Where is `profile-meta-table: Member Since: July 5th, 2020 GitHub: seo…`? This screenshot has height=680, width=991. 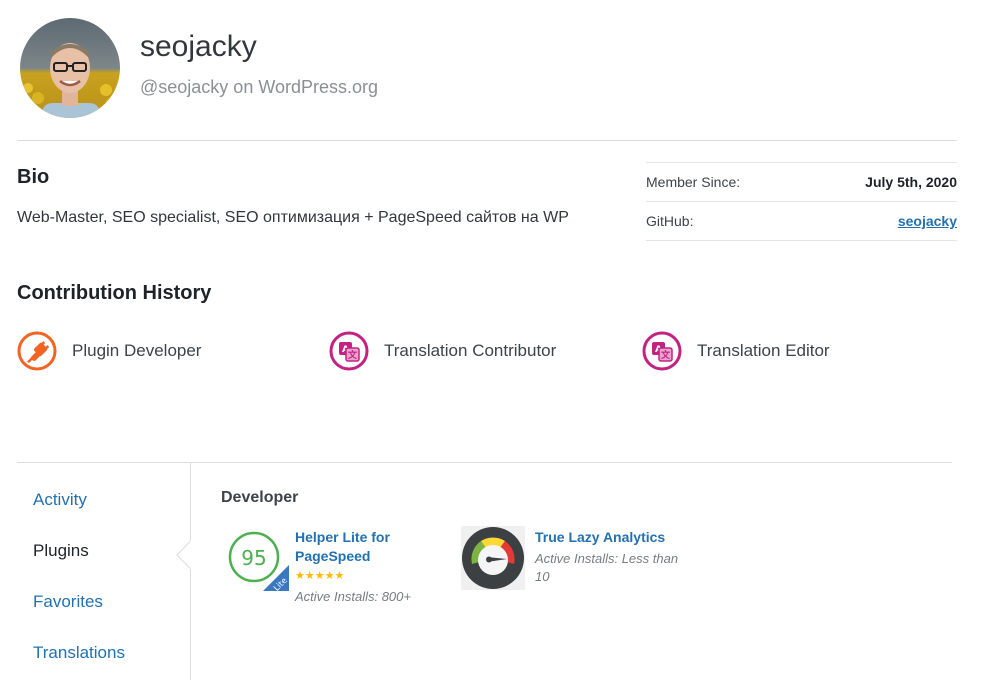 profile-meta-table: Member Since: July 5th, 2020 GitHub: seo… is located at coordinates (801, 201).